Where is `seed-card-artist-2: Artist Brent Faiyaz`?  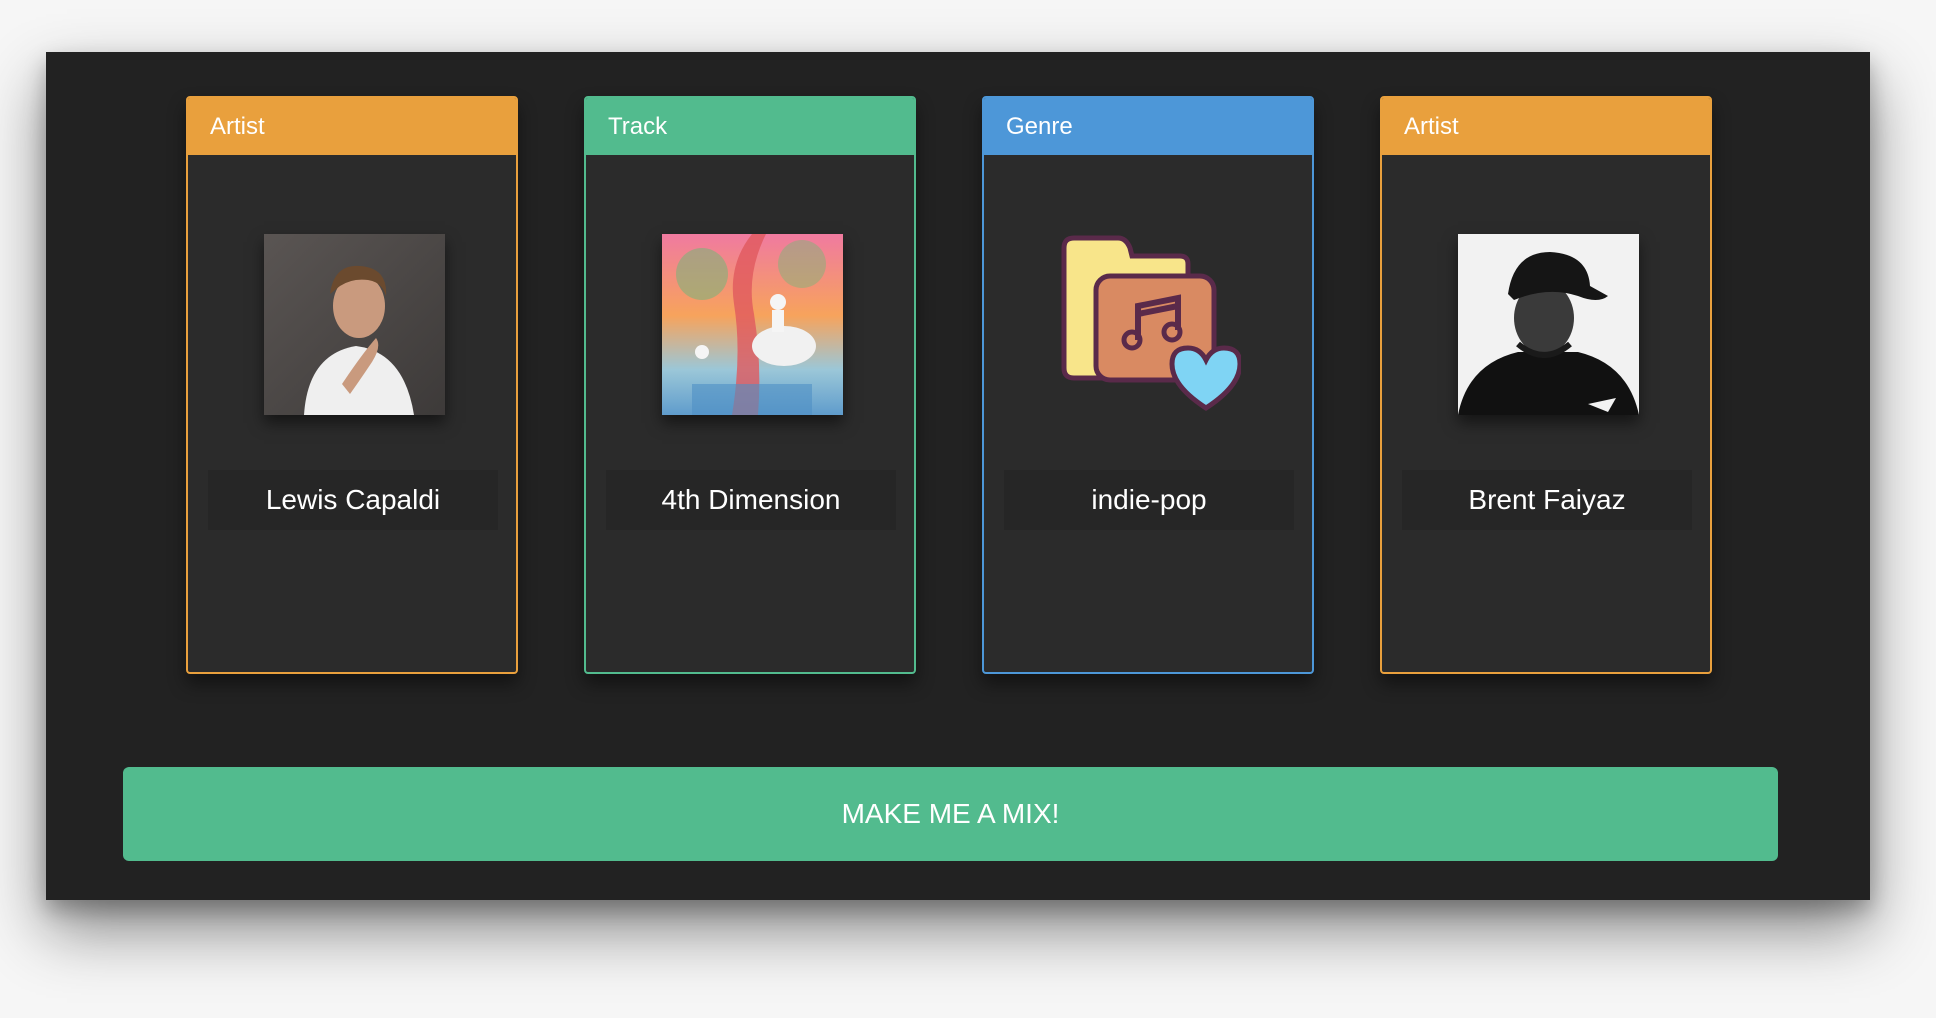
seed-card-artist-2: Artist Brent Faiyaz is located at coordinates (1546, 385).